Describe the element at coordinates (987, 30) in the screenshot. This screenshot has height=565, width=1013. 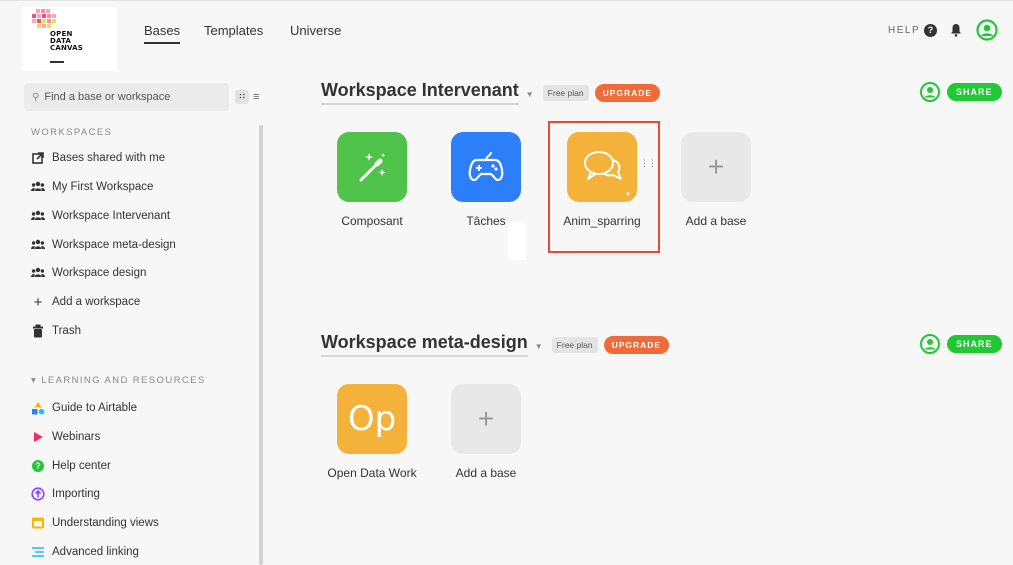
I see `user-avatar-icon` at that location.